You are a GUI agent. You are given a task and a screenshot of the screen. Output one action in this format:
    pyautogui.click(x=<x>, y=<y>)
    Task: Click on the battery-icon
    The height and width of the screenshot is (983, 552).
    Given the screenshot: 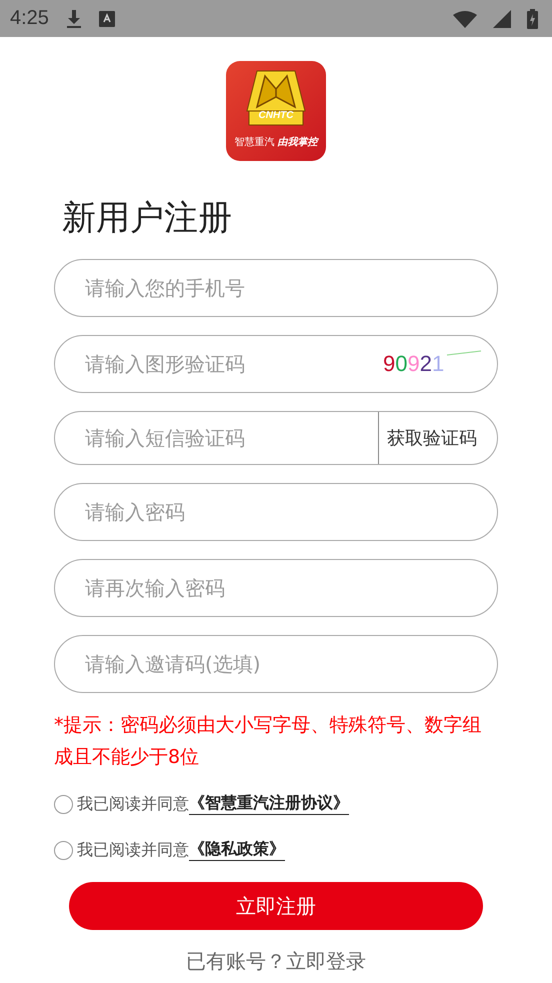 What is the action you would take?
    pyautogui.click(x=532, y=18)
    